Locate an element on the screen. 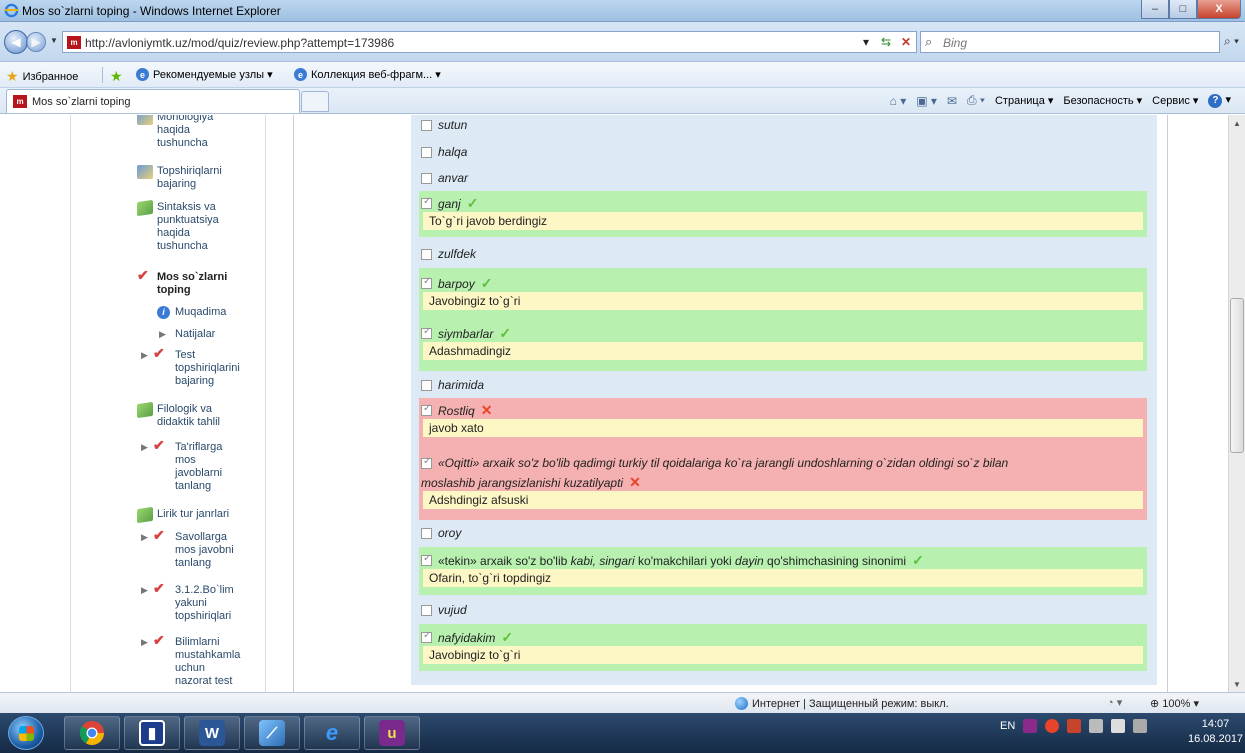  taskbar-word: W is located at coordinates (212, 733).